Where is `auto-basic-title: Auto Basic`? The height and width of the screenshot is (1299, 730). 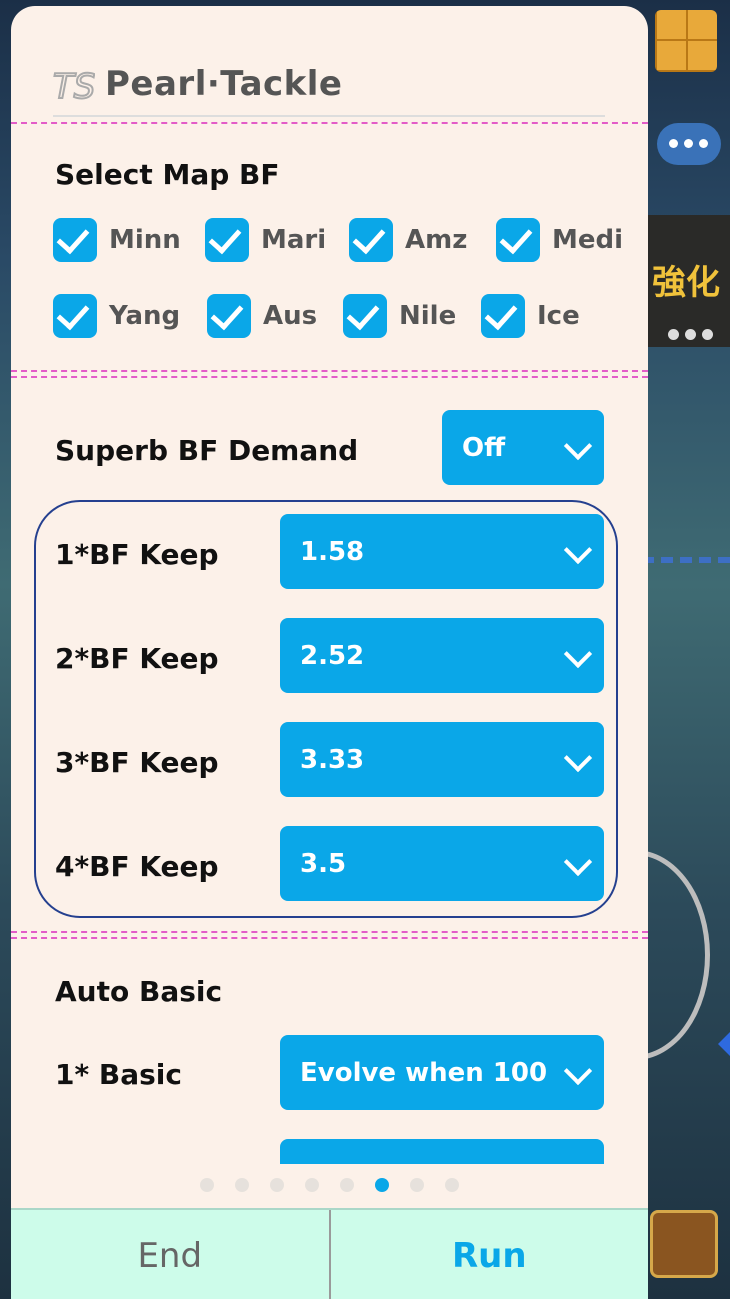 auto-basic-title: Auto Basic is located at coordinates (139, 991).